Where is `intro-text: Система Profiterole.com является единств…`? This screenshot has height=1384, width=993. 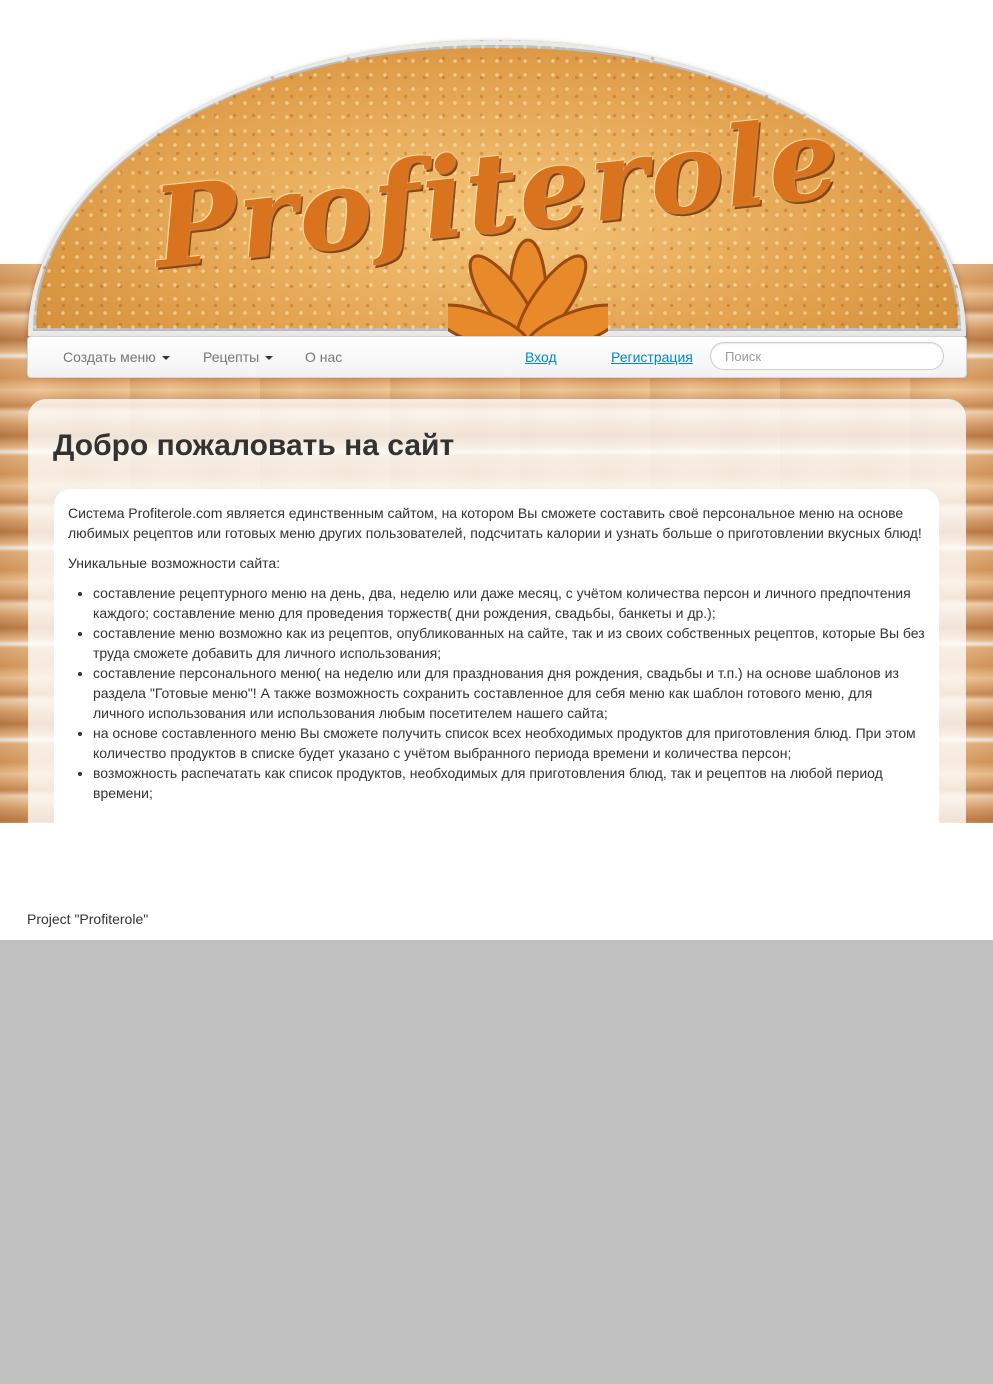 intro-text: Система Profiterole.com является единств… is located at coordinates (495, 523).